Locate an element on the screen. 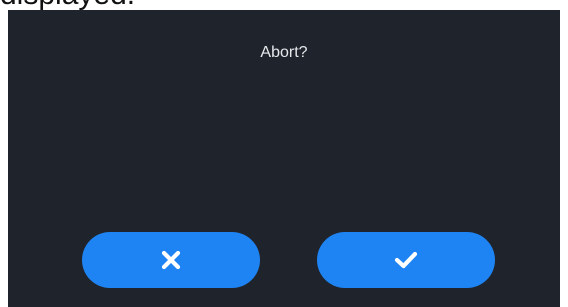  check-icon is located at coordinates (406, 260).